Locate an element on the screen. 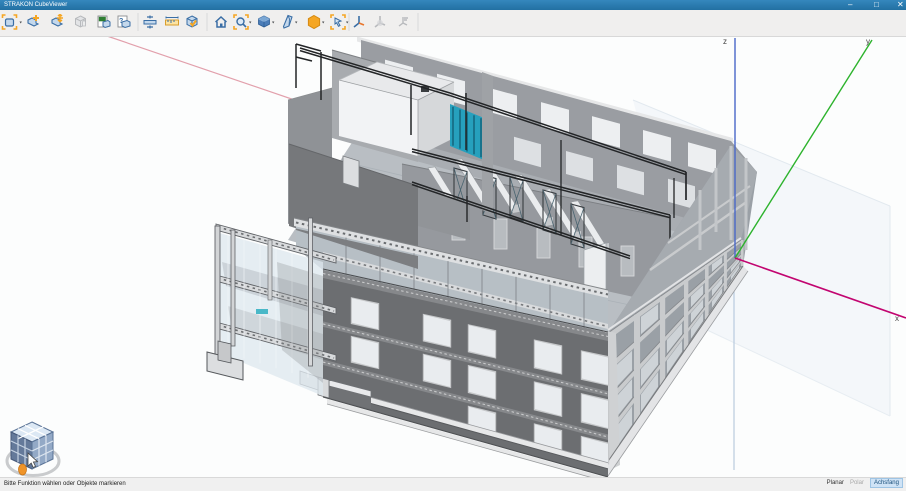 The image size is (906, 491). svg-text: z is located at coordinates (725, 41).